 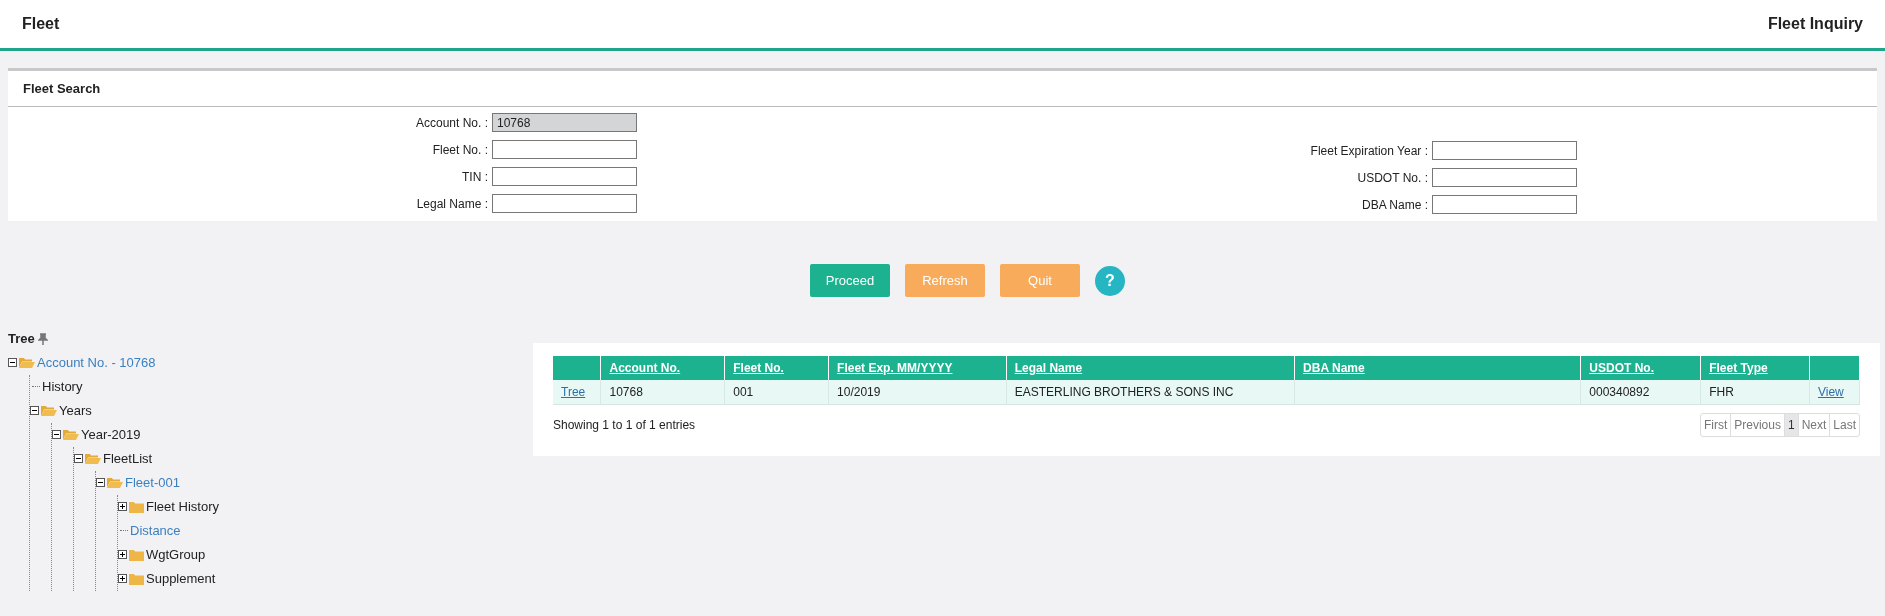 What do you see at coordinates (1394, 205) in the screenshot?
I see `field-label: DBA Name :` at bounding box center [1394, 205].